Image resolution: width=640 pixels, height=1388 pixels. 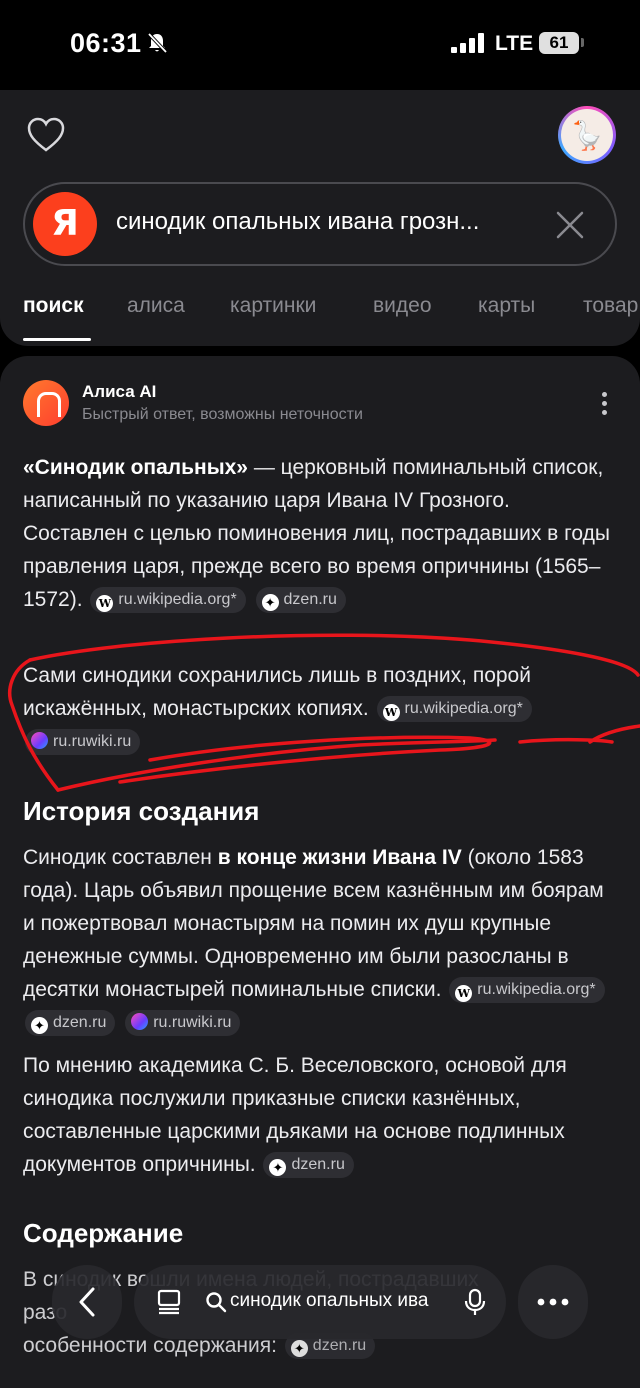 What do you see at coordinates (605, 404) in the screenshot?
I see `more-options-icon` at bounding box center [605, 404].